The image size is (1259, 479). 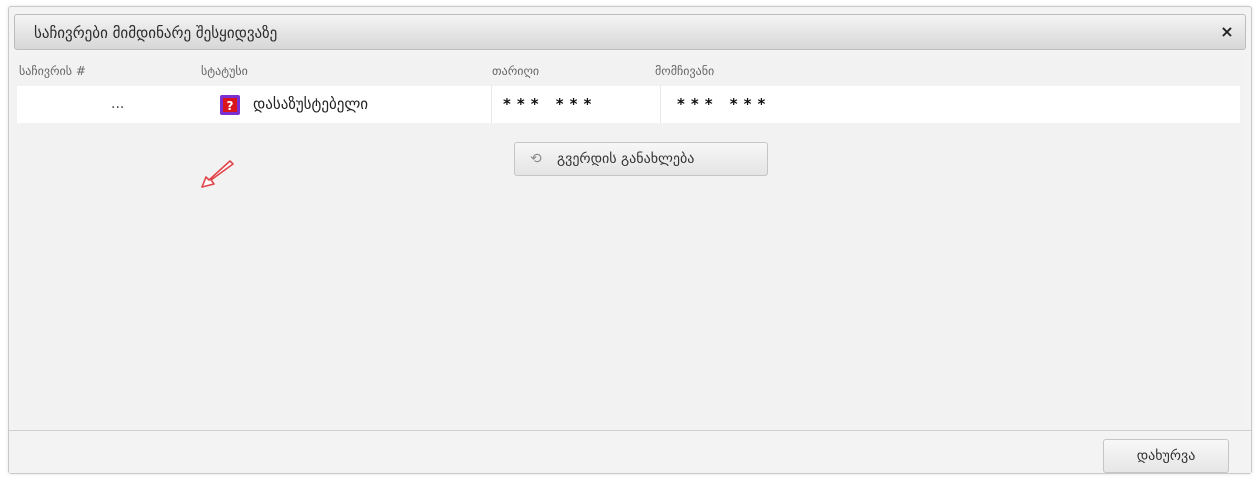 I want to click on refresh-icon: ⟲, so click(x=536, y=159).